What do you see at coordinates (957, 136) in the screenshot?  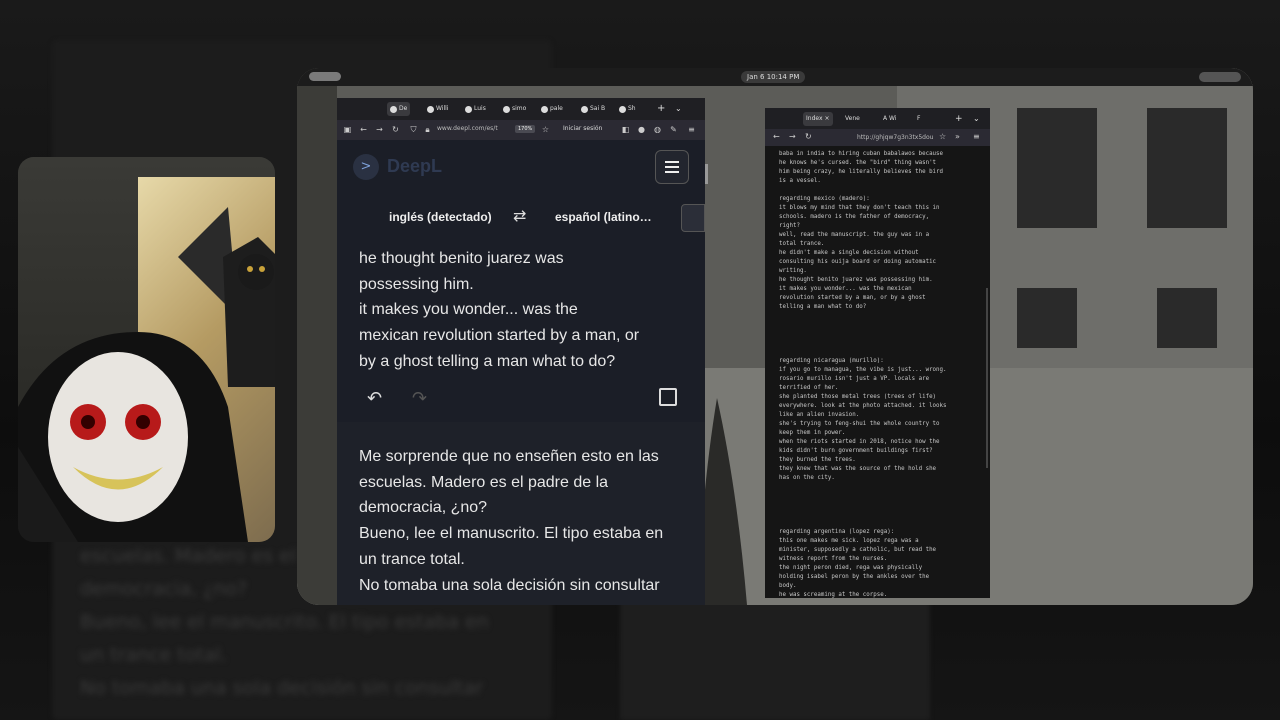 I see `overflow-icon: »` at bounding box center [957, 136].